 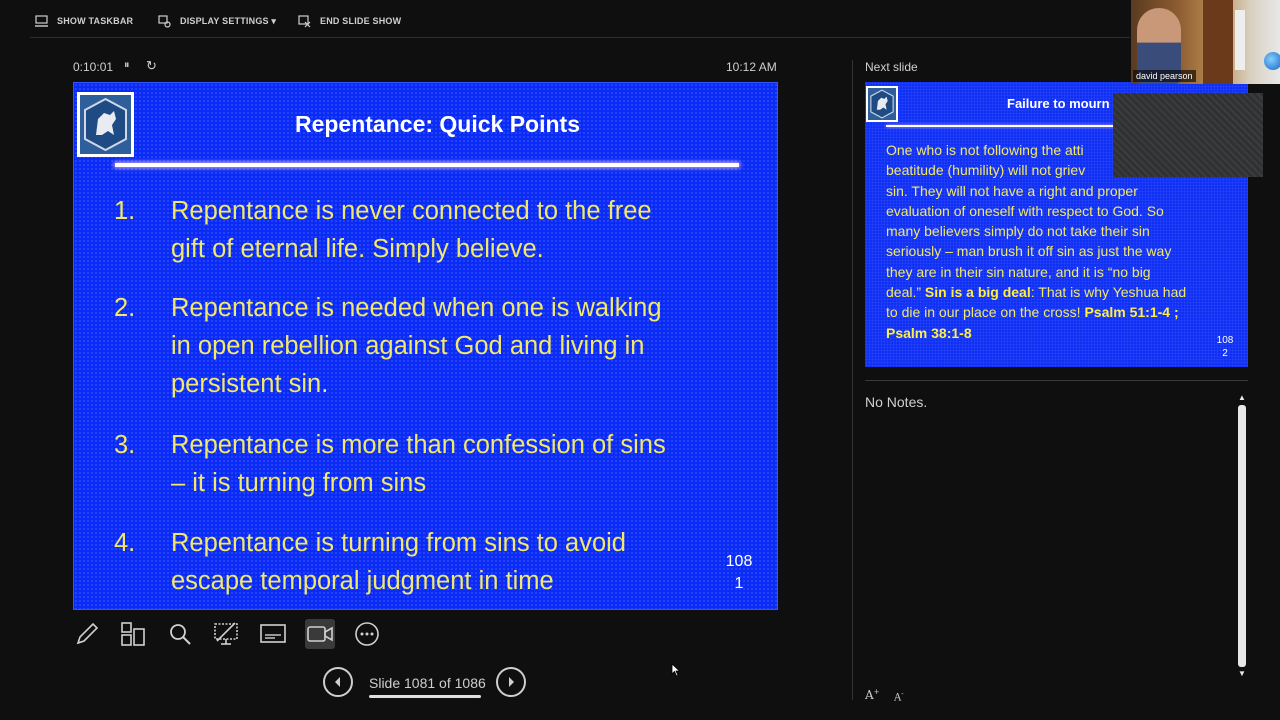 What do you see at coordinates (1225, 340) in the screenshot?
I see `next-slide-number-line: 108` at bounding box center [1225, 340].